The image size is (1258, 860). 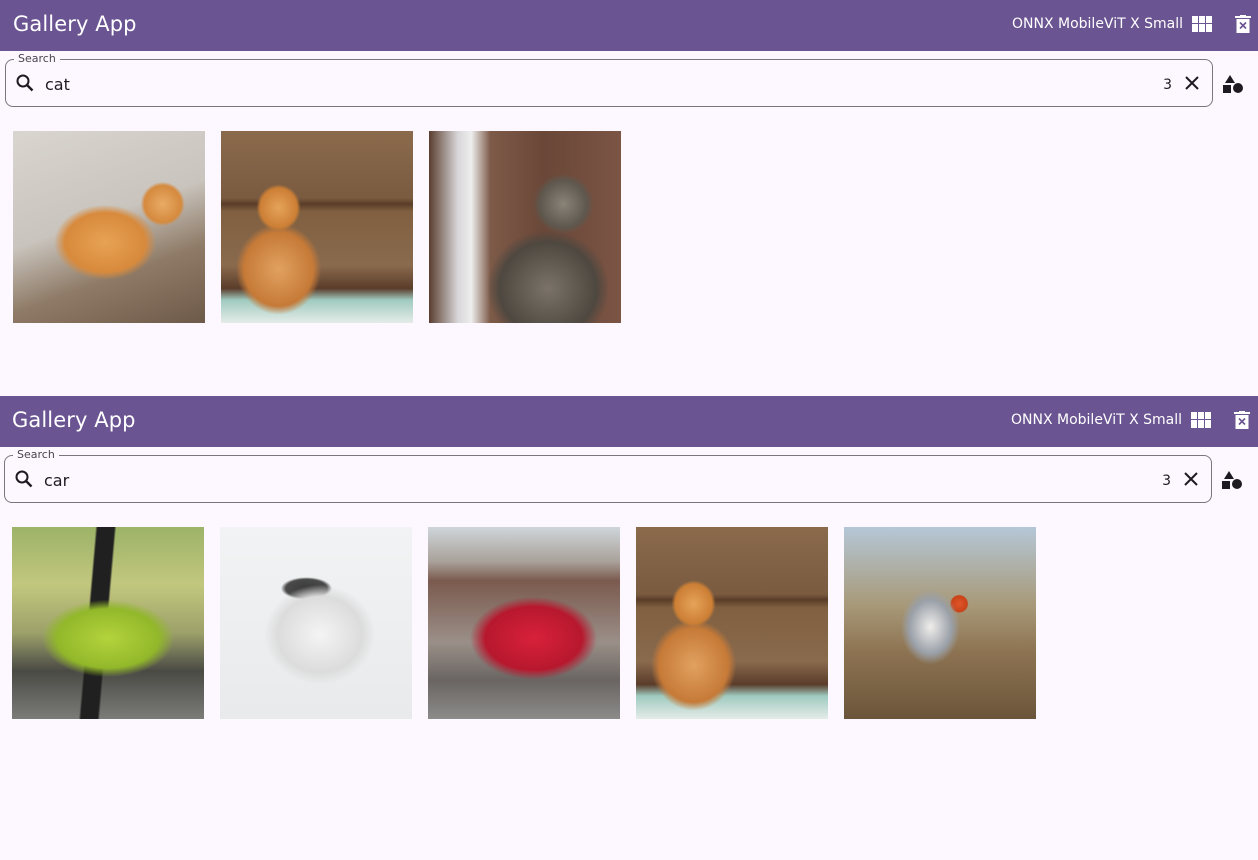 What do you see at coordinates (56, 480) in the screenshot?
I see `search-input: car` at bounding box center [56, 480].